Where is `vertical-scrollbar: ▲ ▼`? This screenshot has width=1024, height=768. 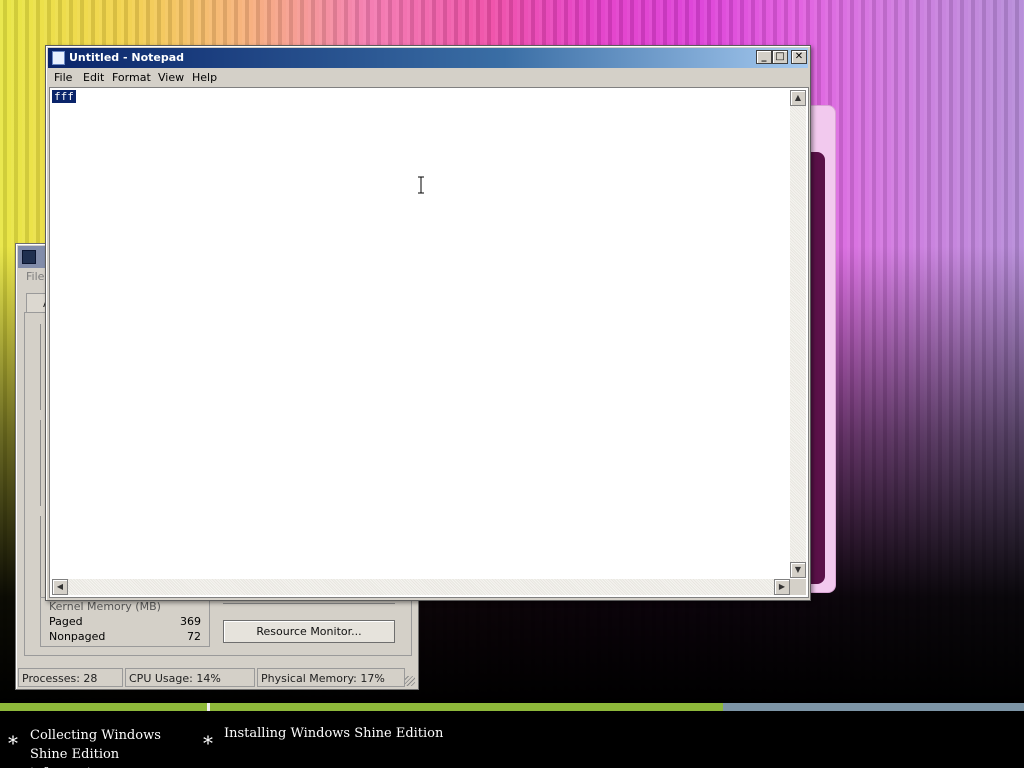
vertical-scrollbar: ▲ ▼ is located at coordinates (798, 334).